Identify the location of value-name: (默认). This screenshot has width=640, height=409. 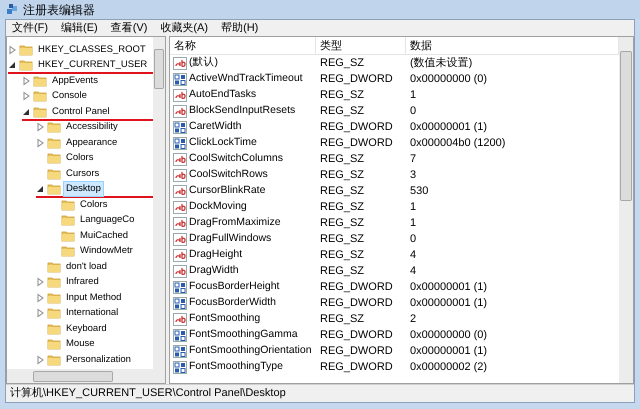
(203, 63).